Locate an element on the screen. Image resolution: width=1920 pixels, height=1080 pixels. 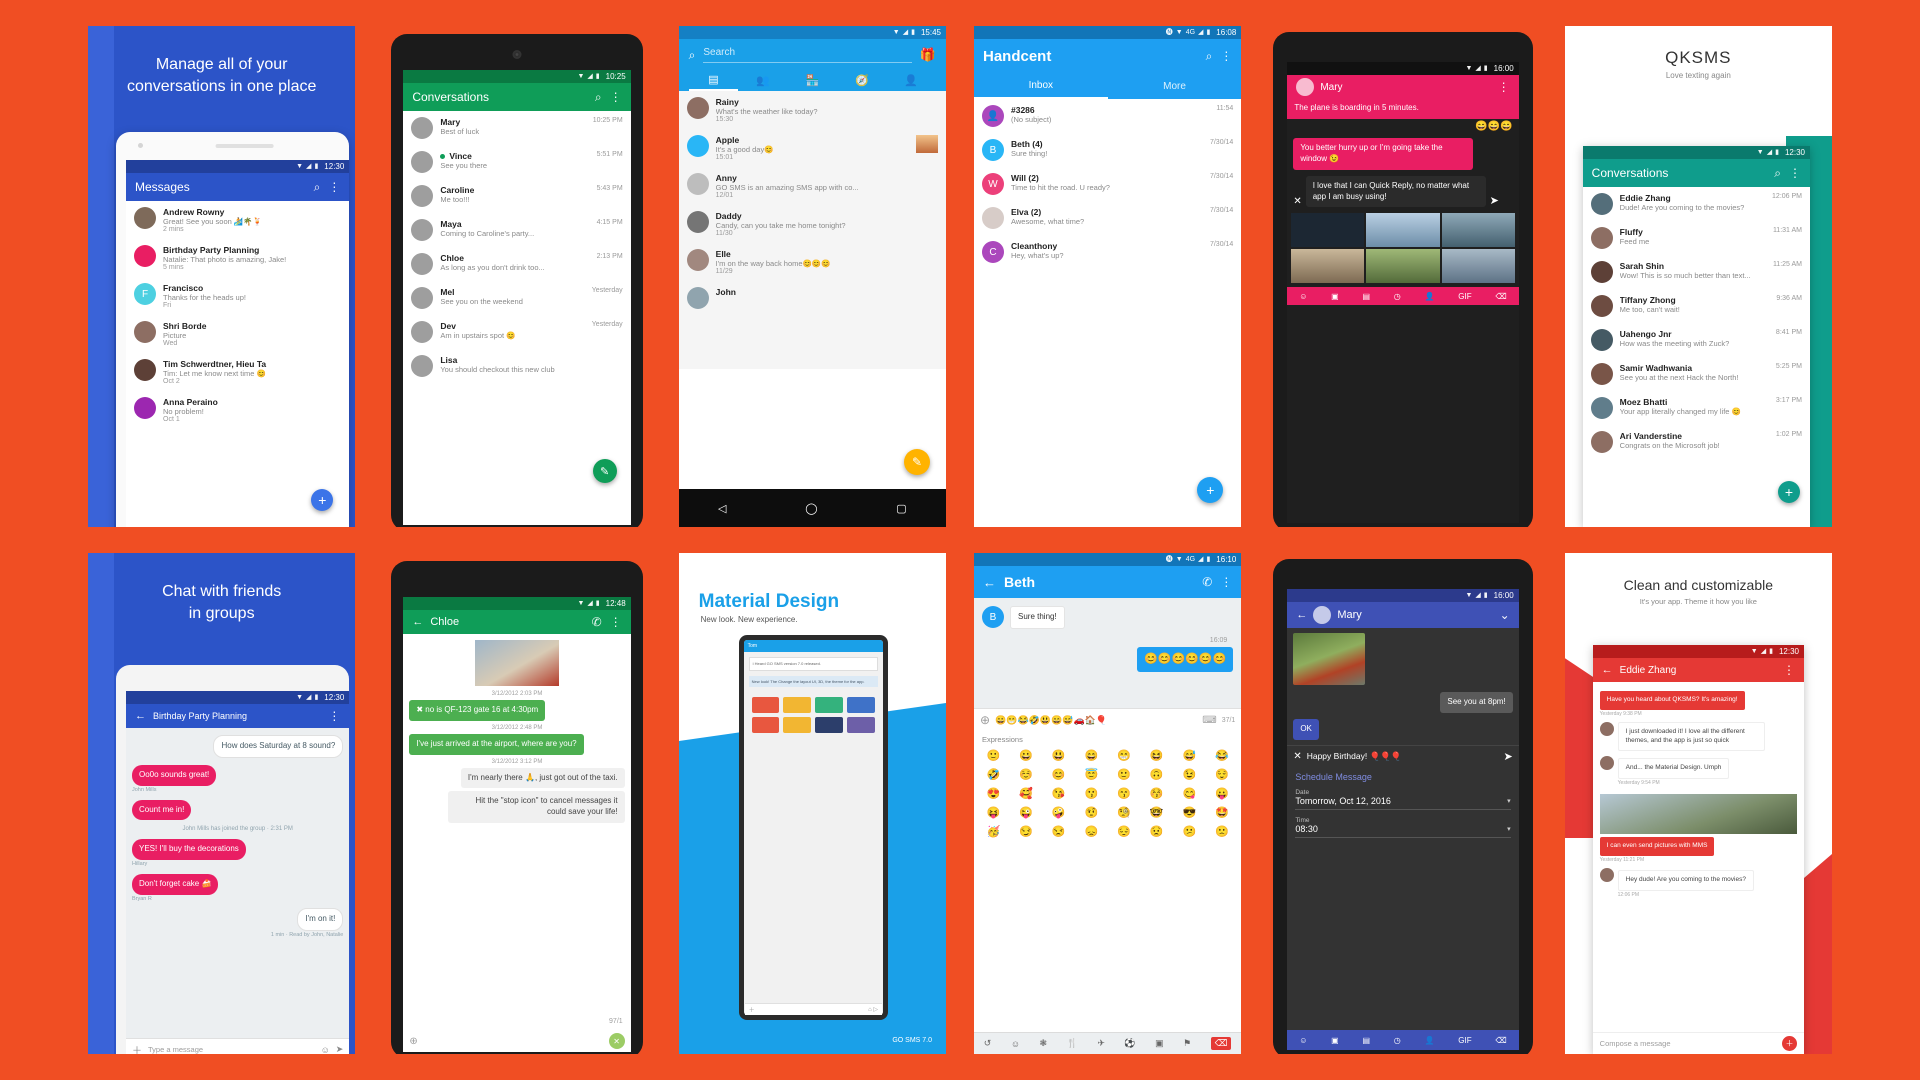
conversation-row: Maya Coming to Caroline's party... 4:15 PM is located at coordinates (516, 230).